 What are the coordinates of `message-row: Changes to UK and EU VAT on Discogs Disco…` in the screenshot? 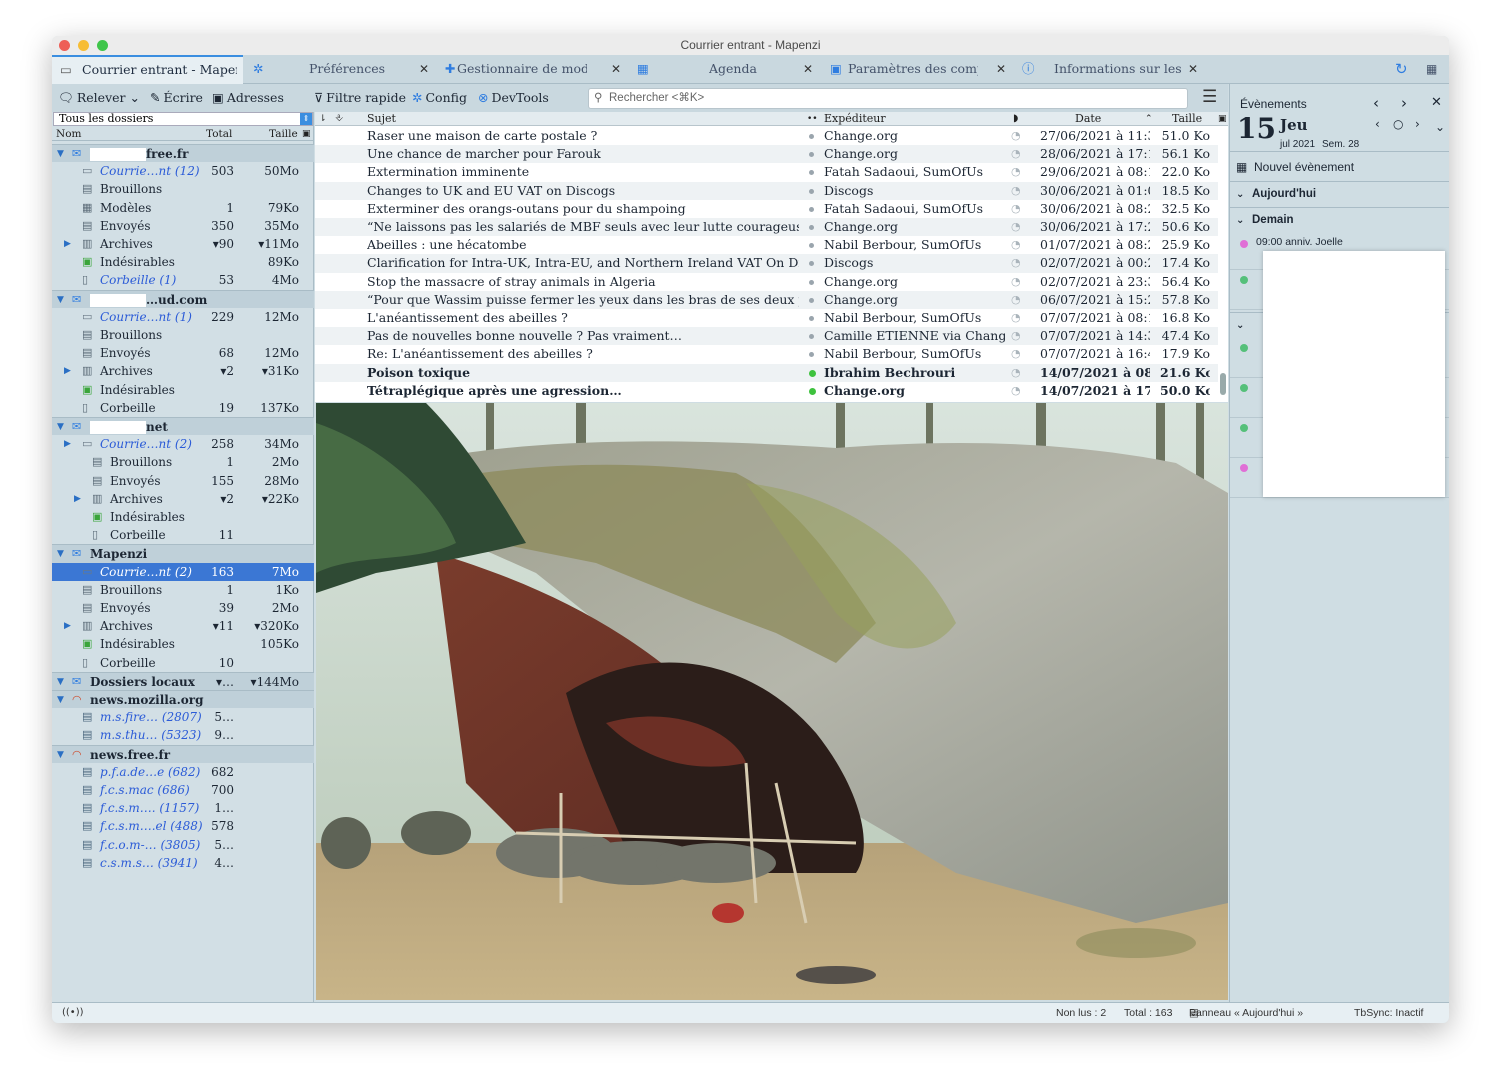 It's located at (766, 190).